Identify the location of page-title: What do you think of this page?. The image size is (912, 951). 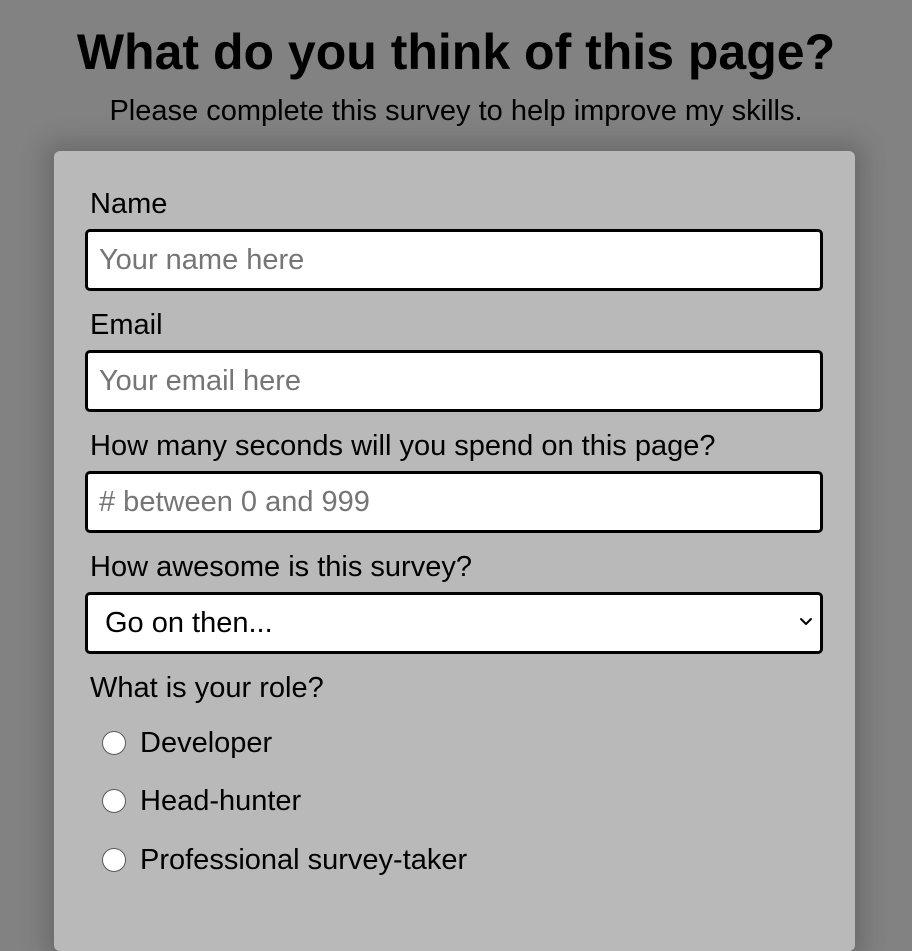
(456, 52).